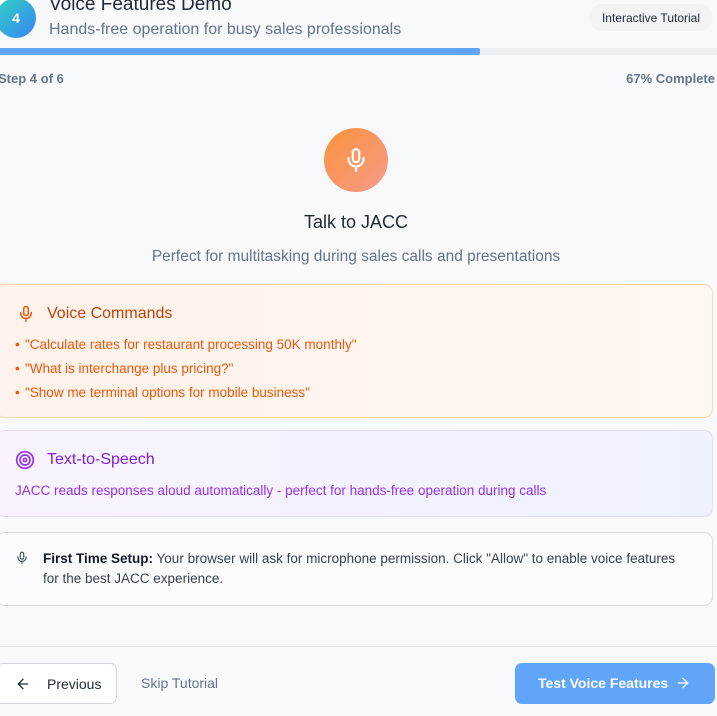 This screenshot has height=716, width=717. I want to click on step-counter: Step 4 of 6, so click(32, 78).